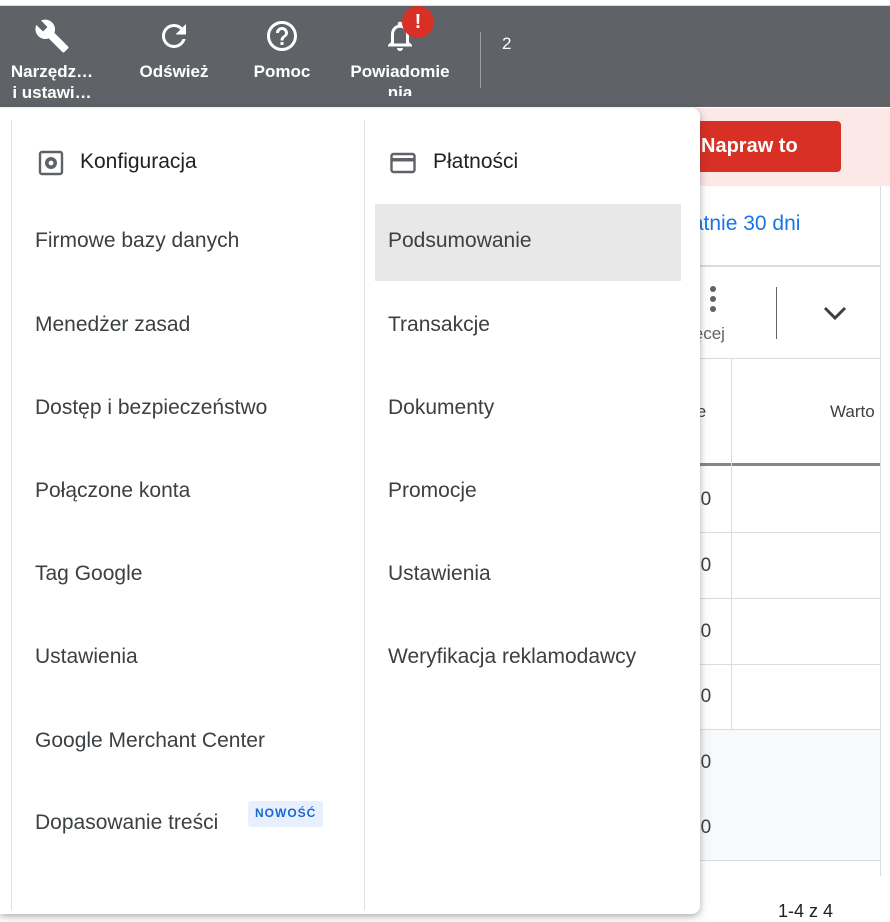  I want to click on menu-item-merchant-center: Google Merchant Center, so click(150, 741).